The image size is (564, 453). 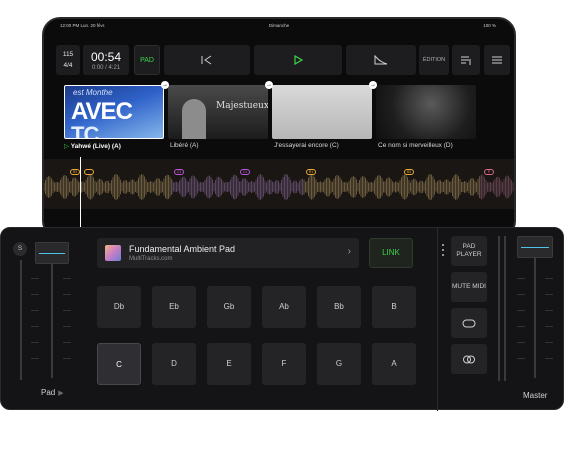 What do you see at coordinates (151, 259) in the screenshot?
I see `pad-song-source: MultiTracks.com` at bounding box center [151, 259].